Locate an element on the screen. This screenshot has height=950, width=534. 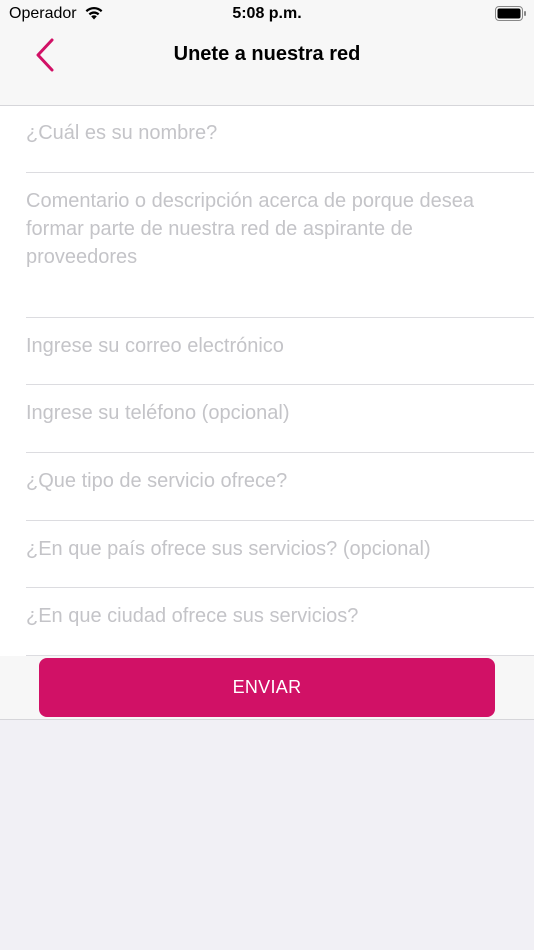
phone-placeholder: Ingrese su teléfono (opcional) is located at coordinates (158, 413).